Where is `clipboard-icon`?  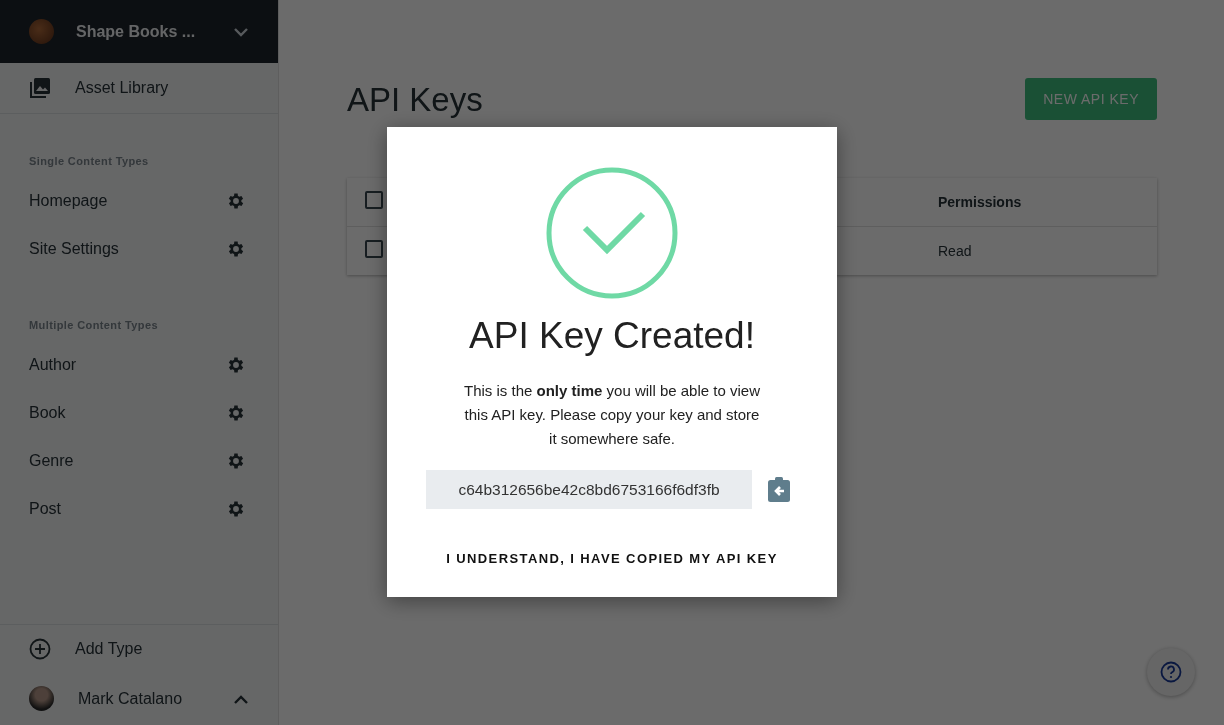 clipboard-icon is located at coordinates (779, 489).